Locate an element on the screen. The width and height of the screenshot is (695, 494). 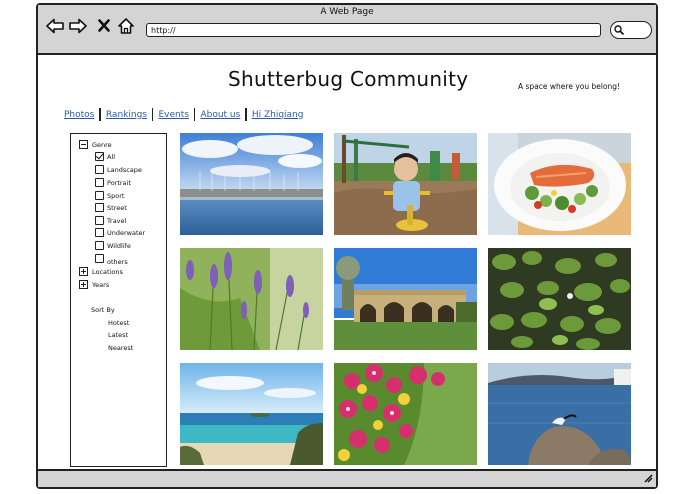
genre-option-underwater: Underwater is located at coordinates (120, 232).